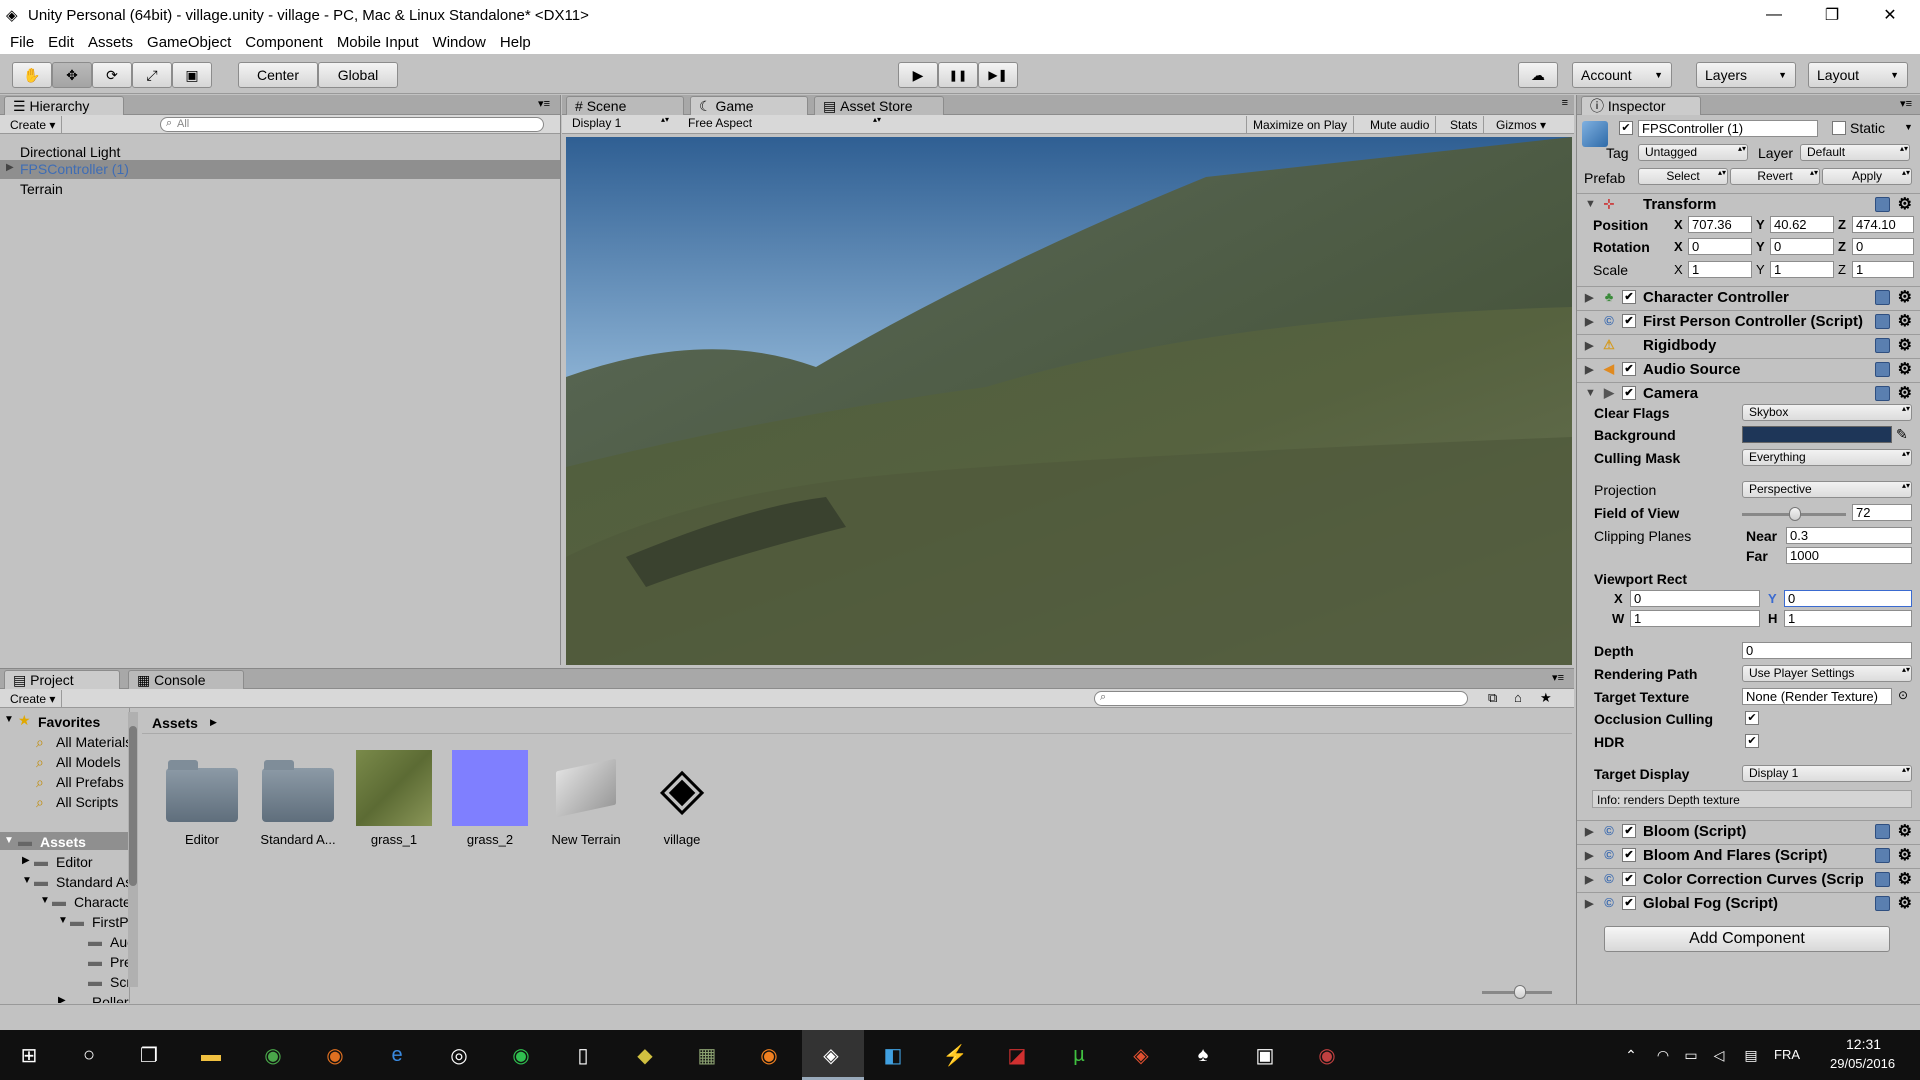 The width and height of the screenshot is (1920, 1080). I want to click on fav-all-prefabs: All Prefabs, so click(90, 782).